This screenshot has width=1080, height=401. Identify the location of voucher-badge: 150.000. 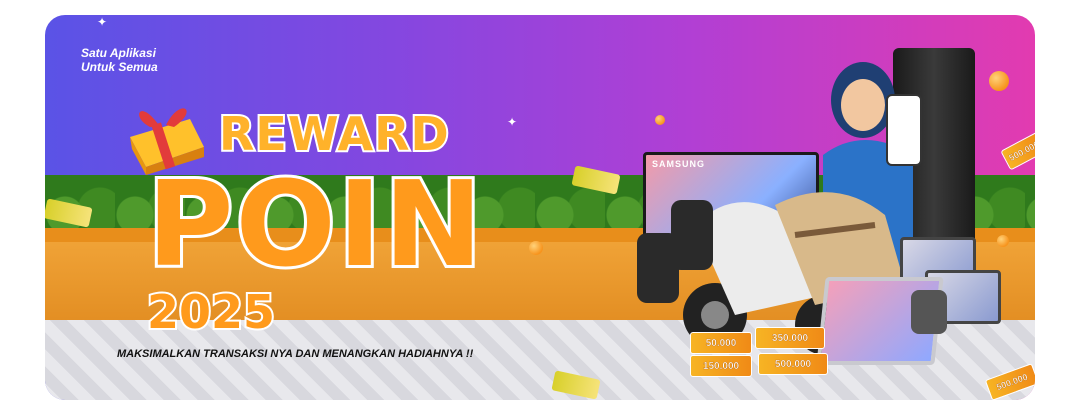
(721, 366).